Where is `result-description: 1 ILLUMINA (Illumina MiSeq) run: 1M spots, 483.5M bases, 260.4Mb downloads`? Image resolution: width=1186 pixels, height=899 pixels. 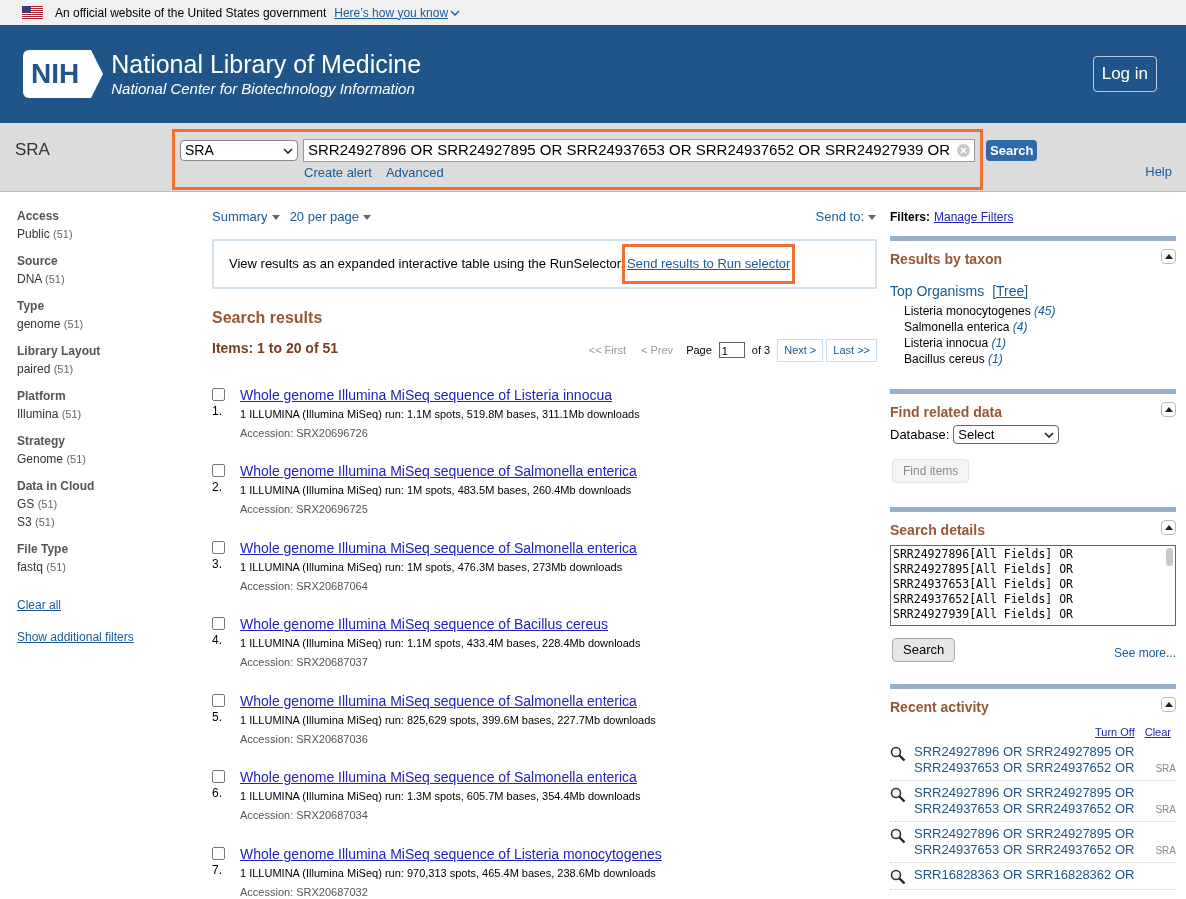
result-description: 1 ILLUMINA (Illumina MiSeq) run: 1M spots, 483.5M bases, 260.4Mb downloads is located at coordinates (436, 491).